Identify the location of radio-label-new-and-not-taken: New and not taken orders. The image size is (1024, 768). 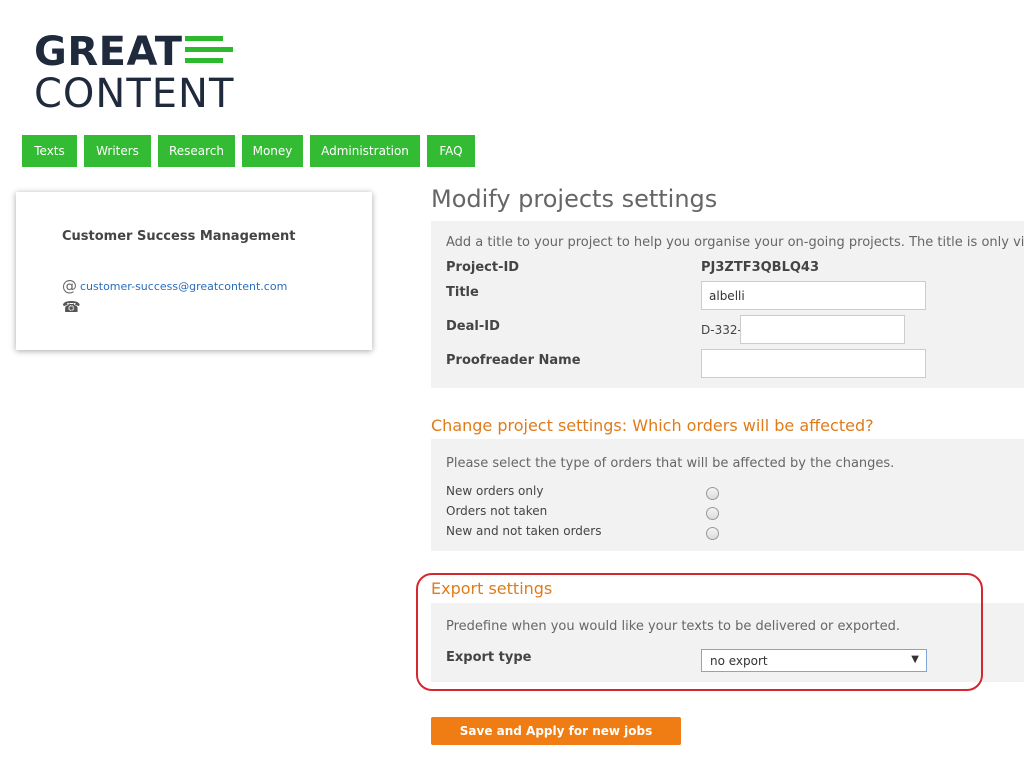
(524, 531).